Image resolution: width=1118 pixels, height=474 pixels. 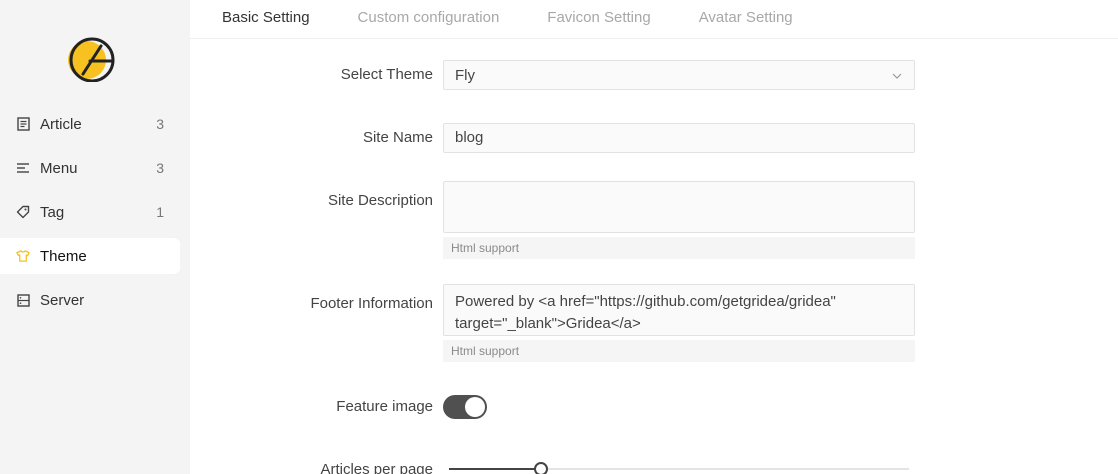 What do you see at coordinates (90, 300) in the screenshot?
I see `sidebar-item-server: Server` at bounding box center [90, 300].